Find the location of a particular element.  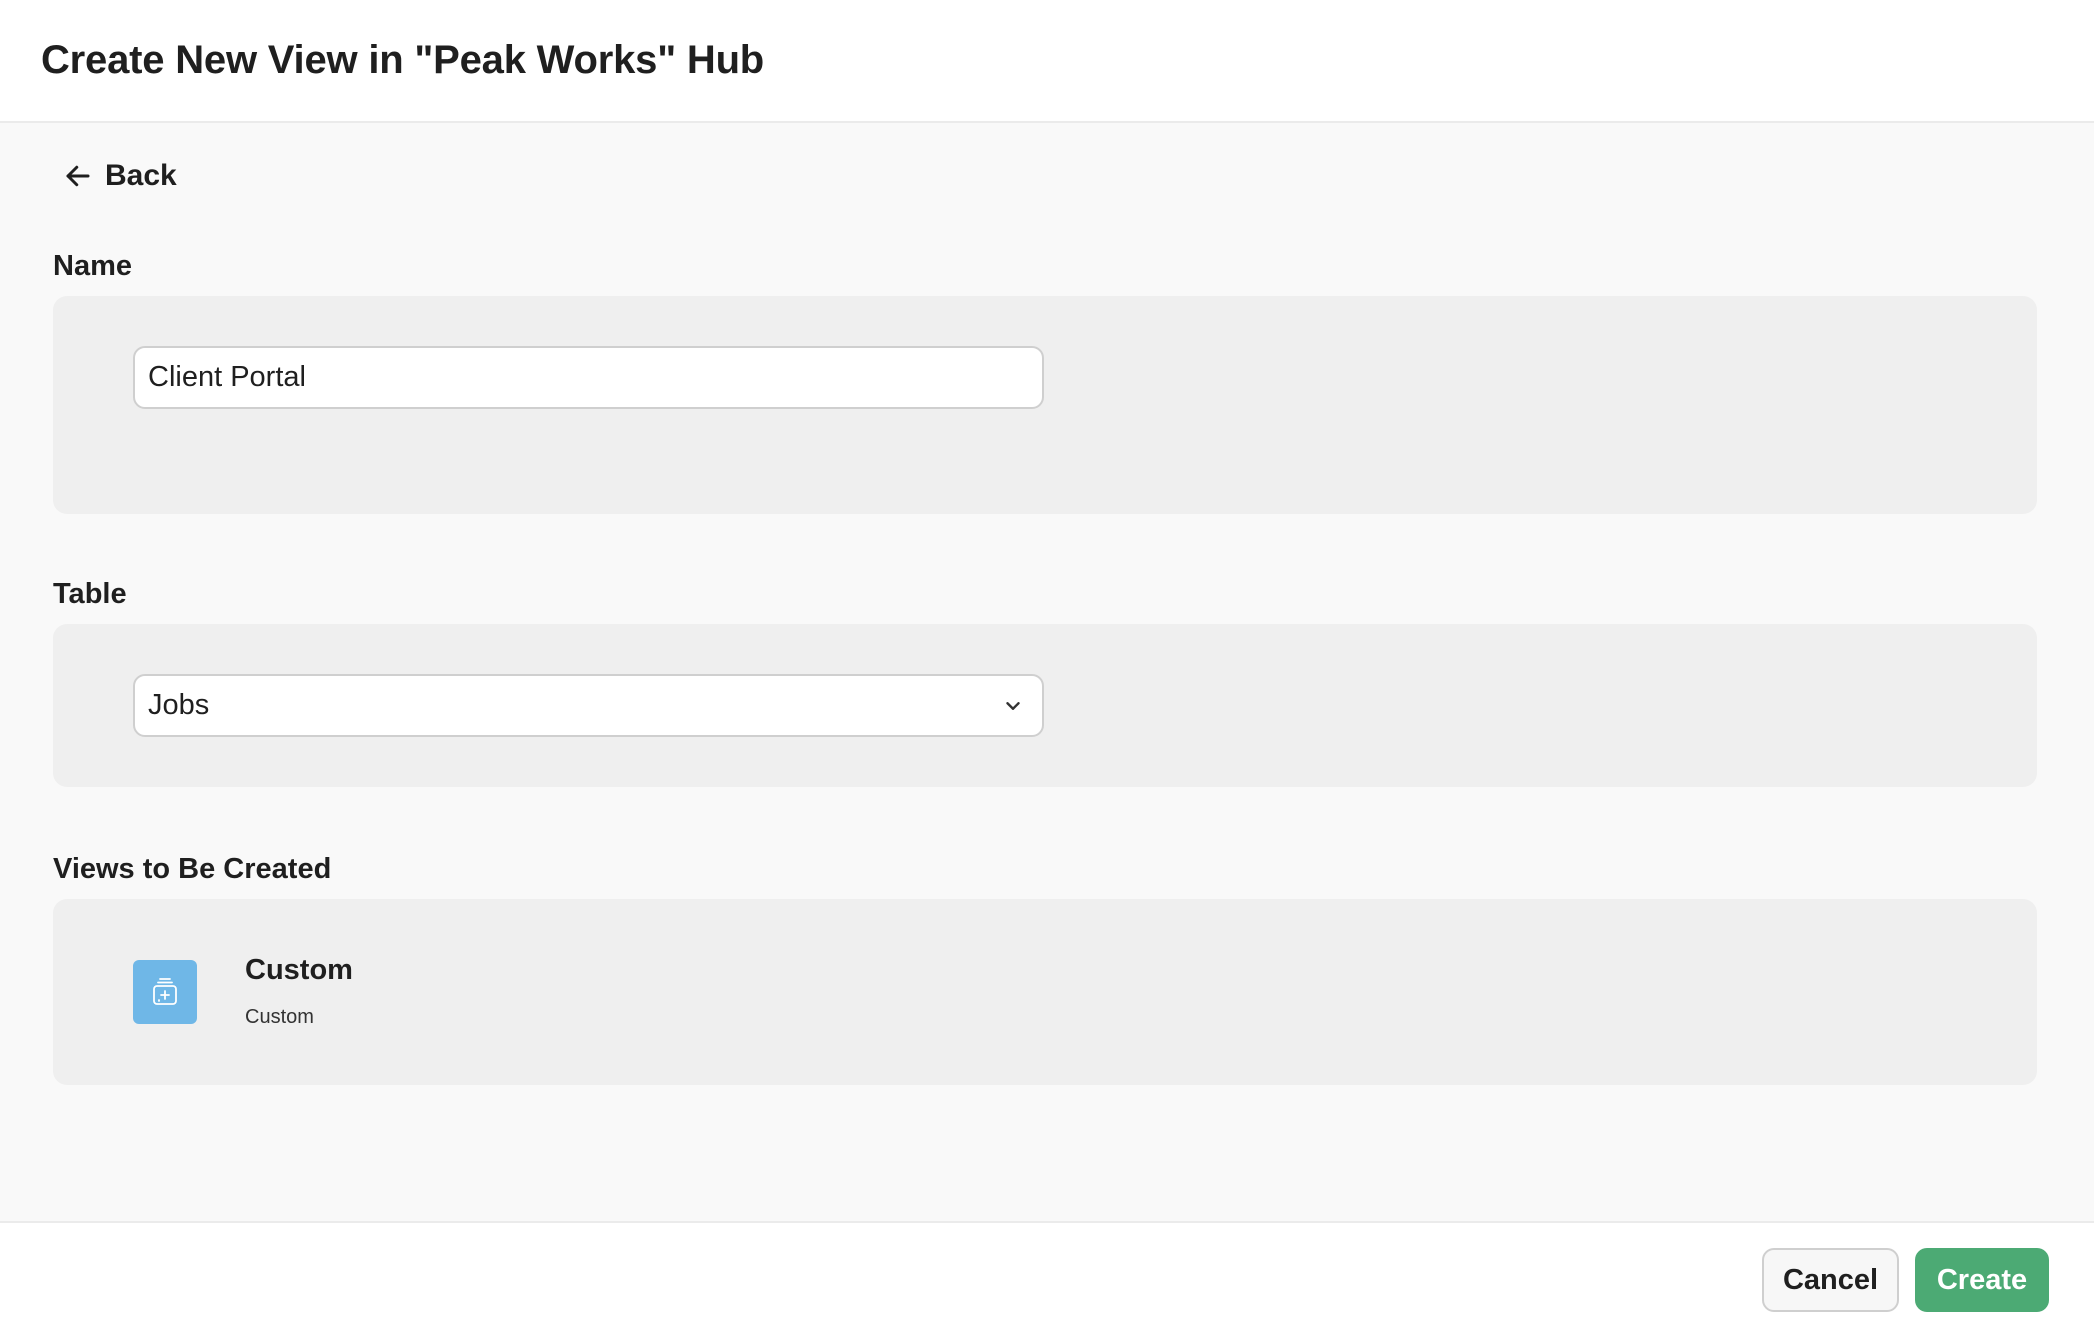

table-label: Table is located at coordinates (90, 594).